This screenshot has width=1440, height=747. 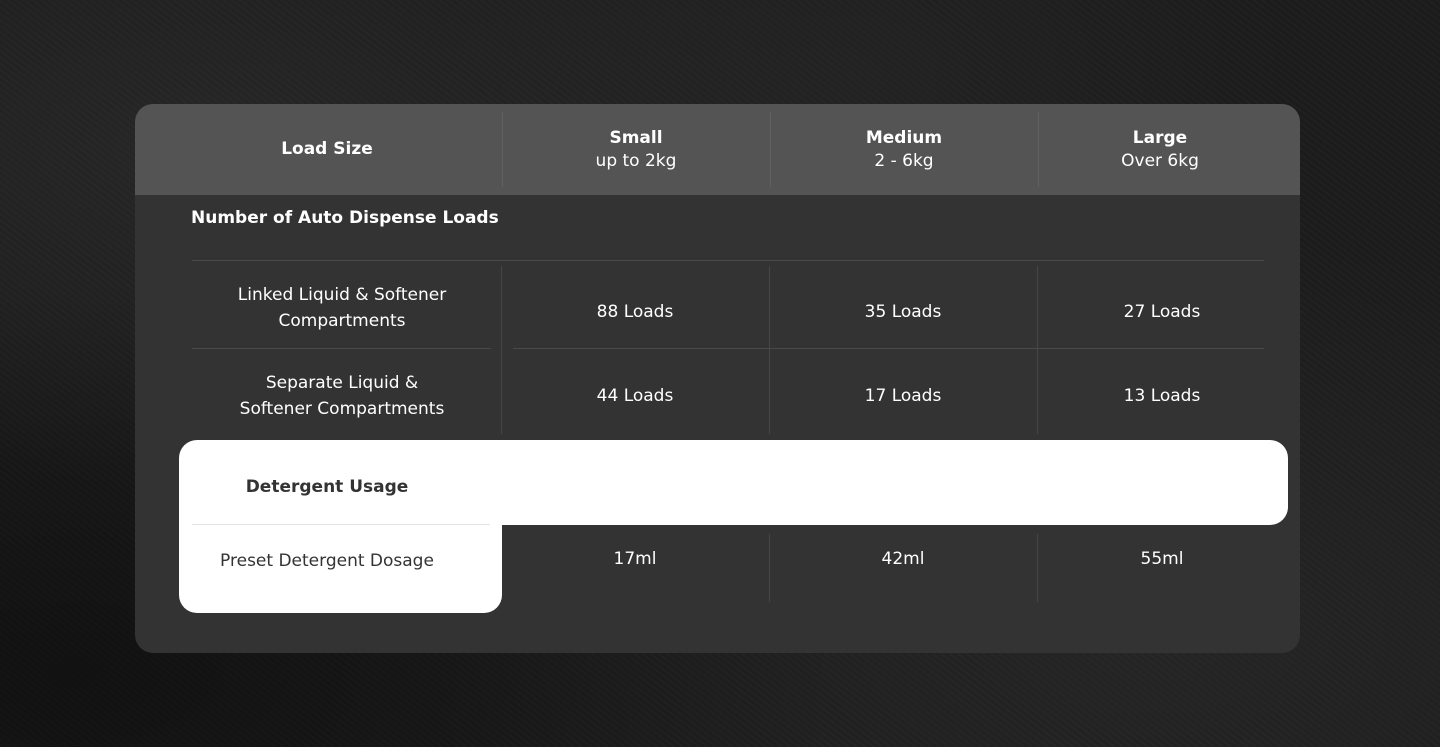 What do you see at coordinates (904, 137) in the screenshot?
I see `header-medium-name: Medium` at bounding box center [904, 137].